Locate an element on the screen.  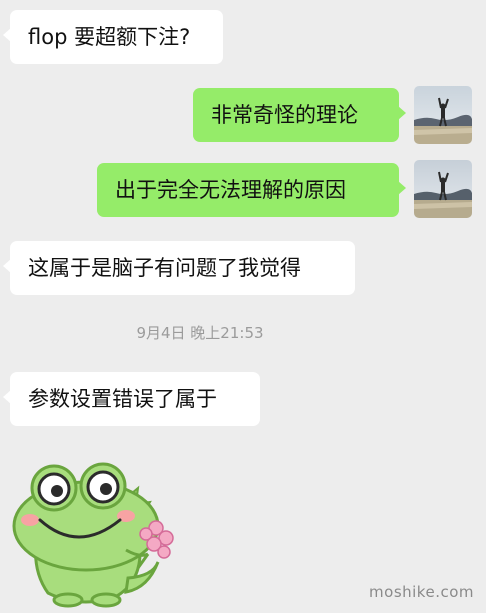
message-bubble-incoming: 这属于是脑子有问题了我觉得 is located at coordinates (179, 268).